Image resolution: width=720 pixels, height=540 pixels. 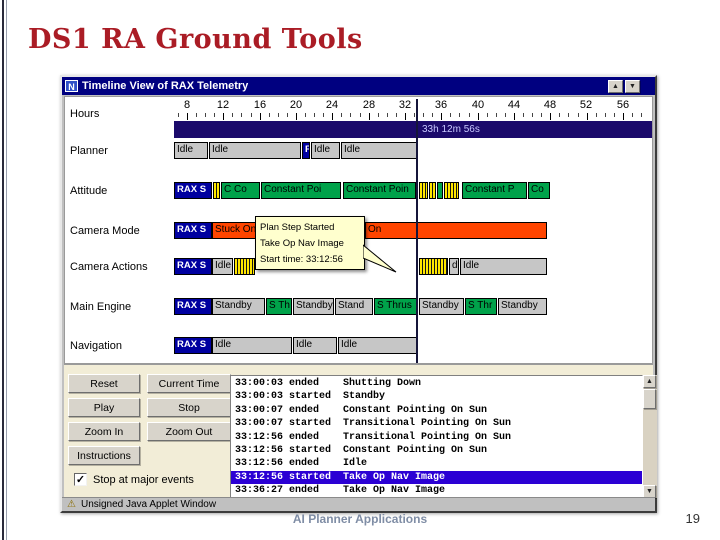 What do you see at coordinates (296, 105) in the screenshot?
I see `hour-tick-label: 20` at bounding box center [296, 105].